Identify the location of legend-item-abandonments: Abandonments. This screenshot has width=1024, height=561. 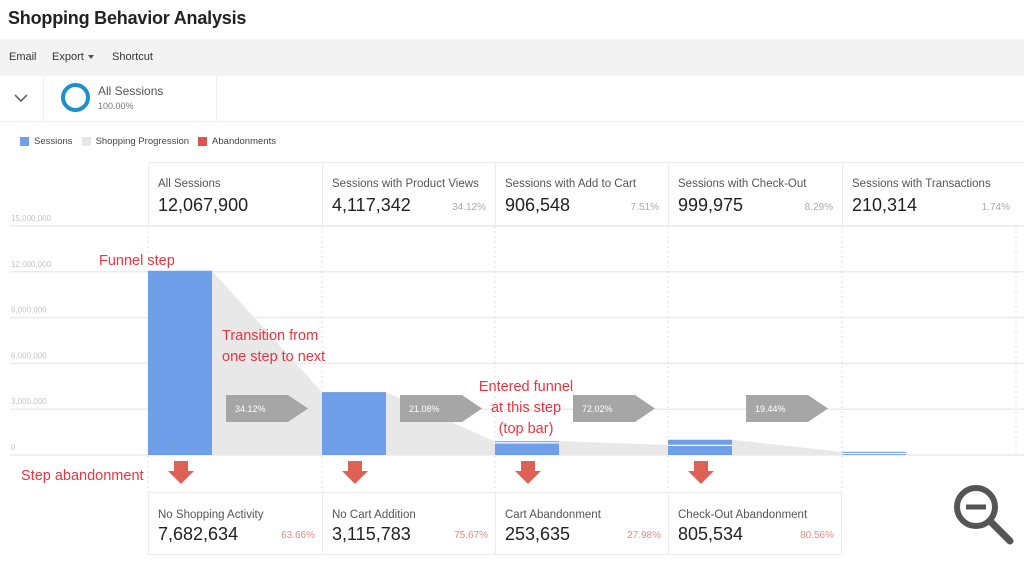
(237, 141).